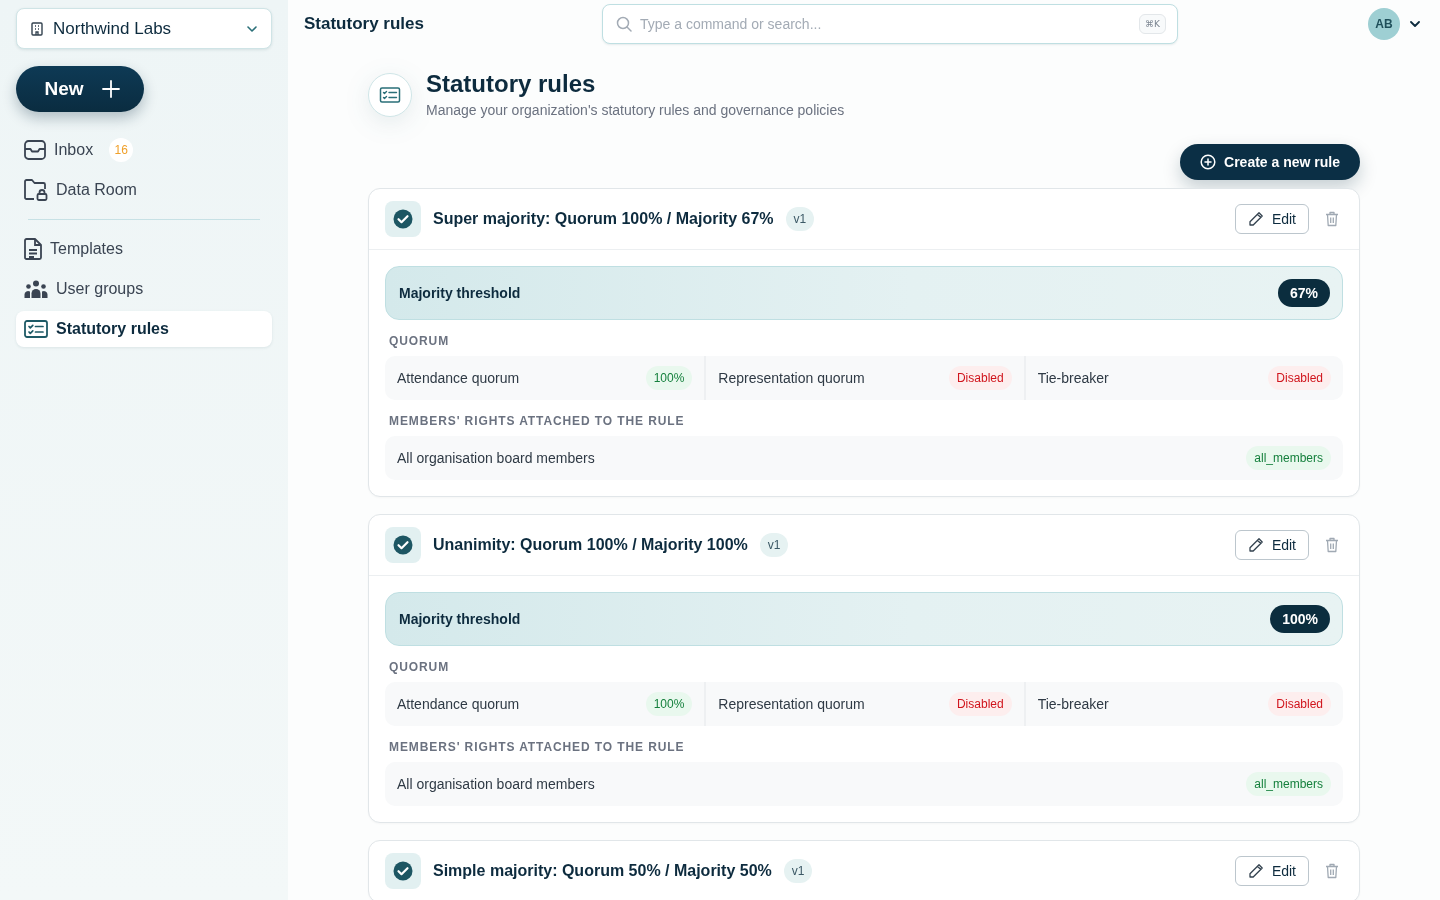 The width and height of the screenshot is (1440, 900). I want to click on threshold-value: 100%, so click(1300, 619).